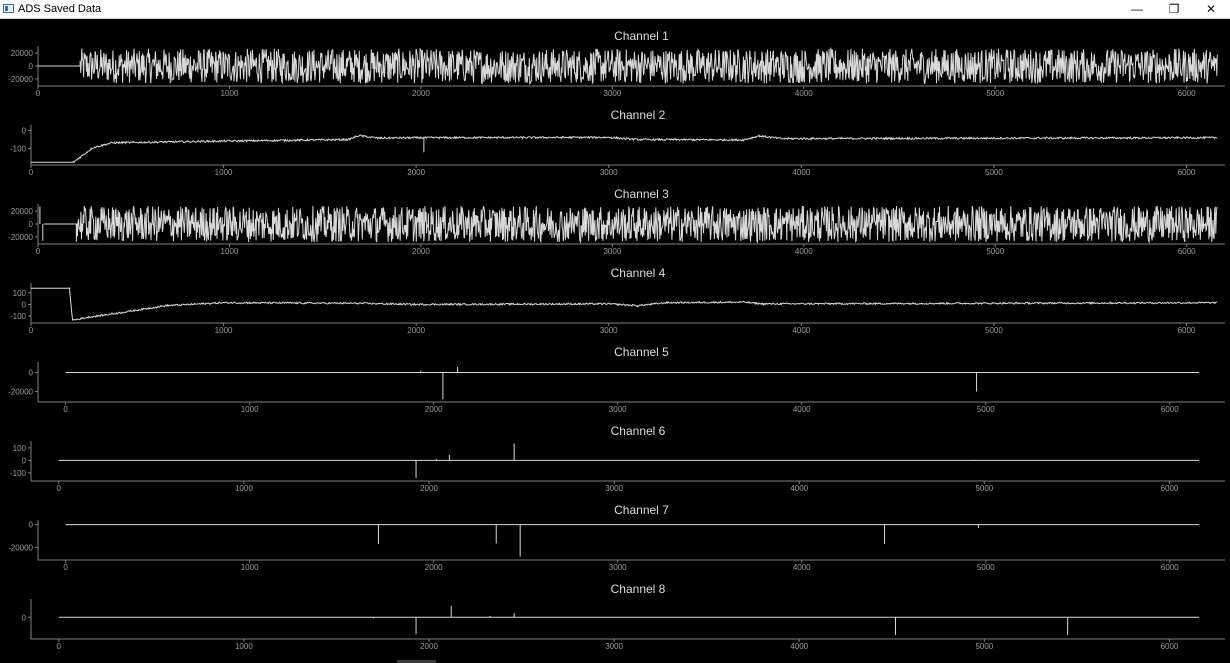 The image size is (1230, 663). Describe the element at coordinates (630, 224) in the screenshot. I see `channel-3-trace` at that location.